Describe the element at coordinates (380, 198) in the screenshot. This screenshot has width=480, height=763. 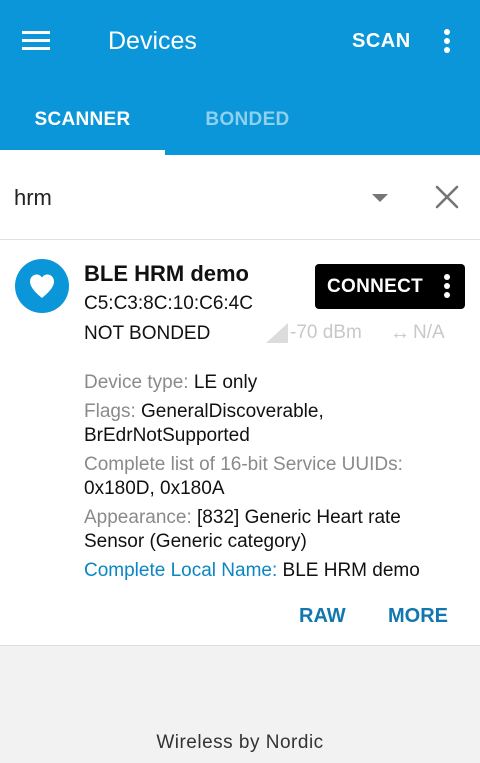
I see `arrow-drop-down-icon` at that location.